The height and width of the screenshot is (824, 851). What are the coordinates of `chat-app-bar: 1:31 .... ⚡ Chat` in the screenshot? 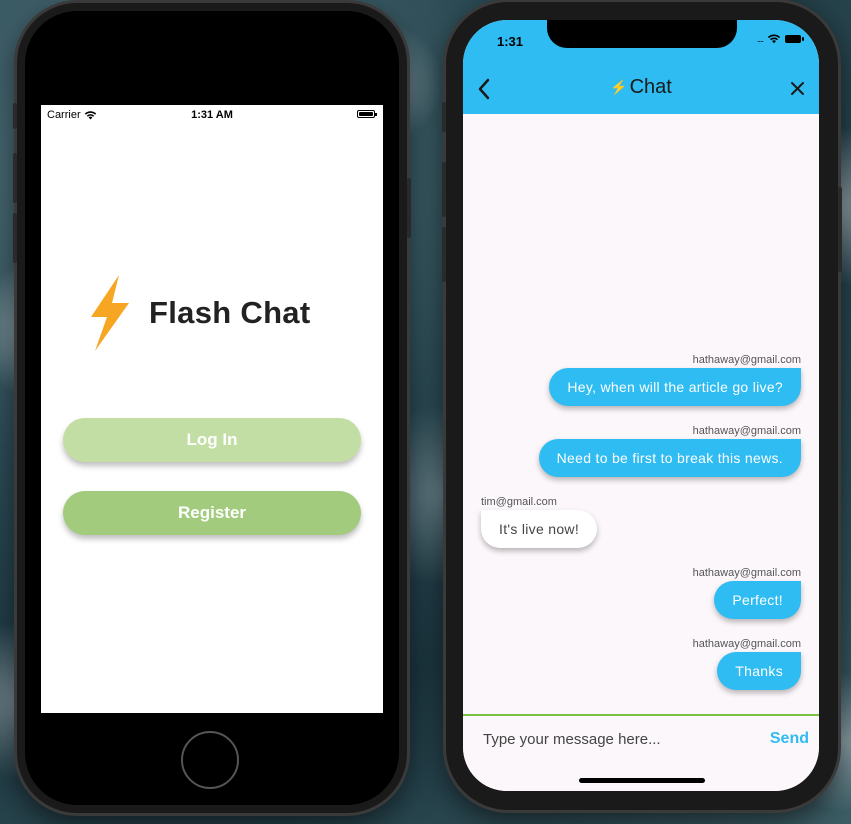 It's located at (641, 67).